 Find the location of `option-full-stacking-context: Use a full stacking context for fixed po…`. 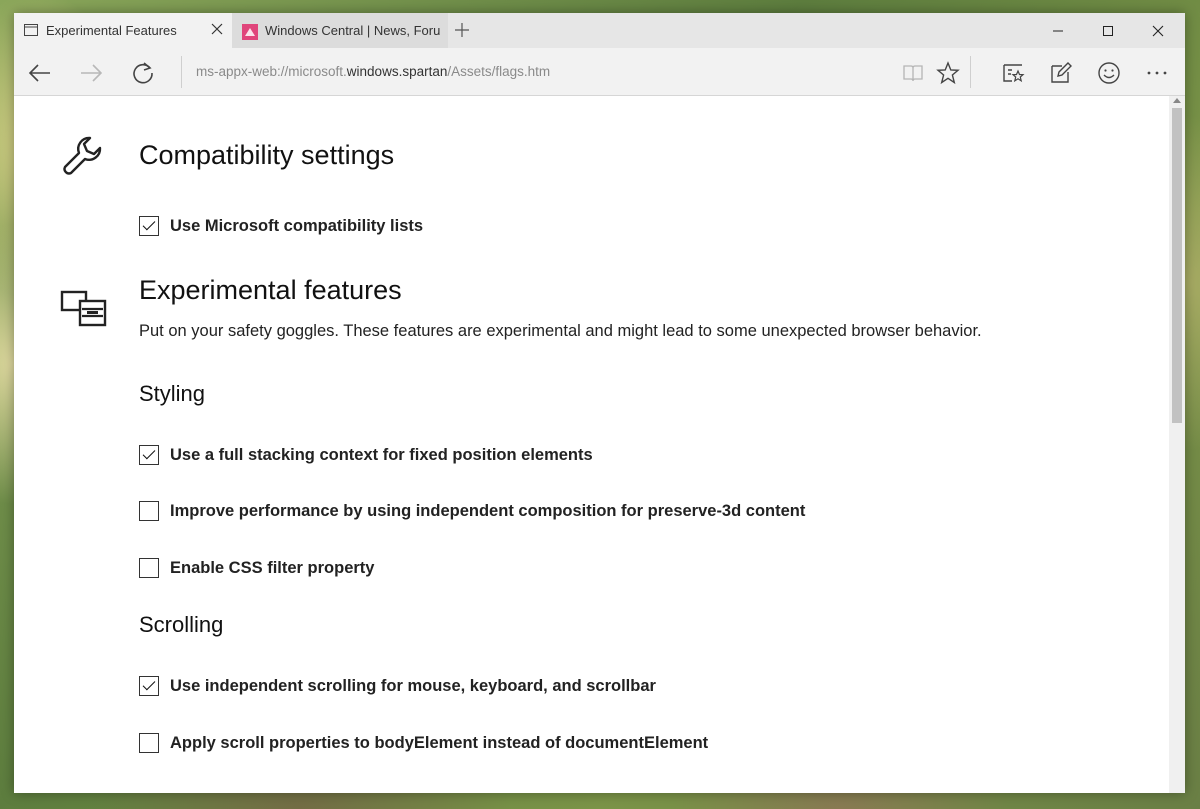

option-full-stacking-context: Use a full stacking context for fixed po… is located at coordinates (366, 455).